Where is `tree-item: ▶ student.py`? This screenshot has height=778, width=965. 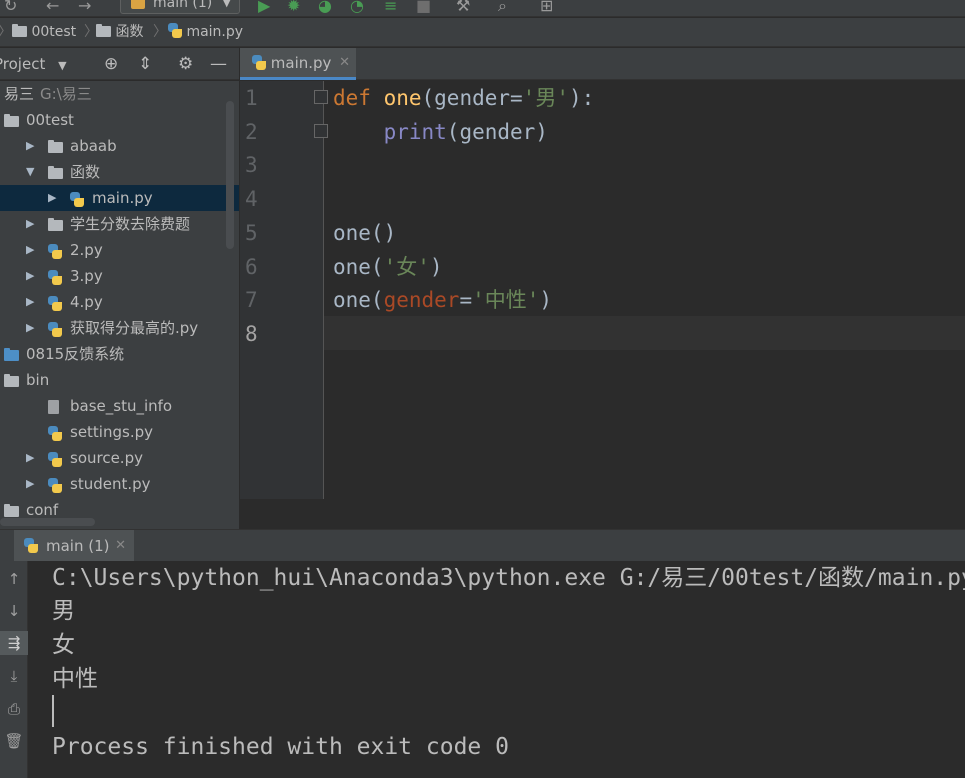 tree-item: ▶ student.py is located at coordinates (119, 484).